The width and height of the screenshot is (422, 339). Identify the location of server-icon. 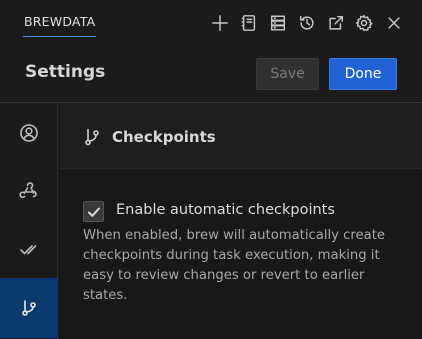
(278, 23).